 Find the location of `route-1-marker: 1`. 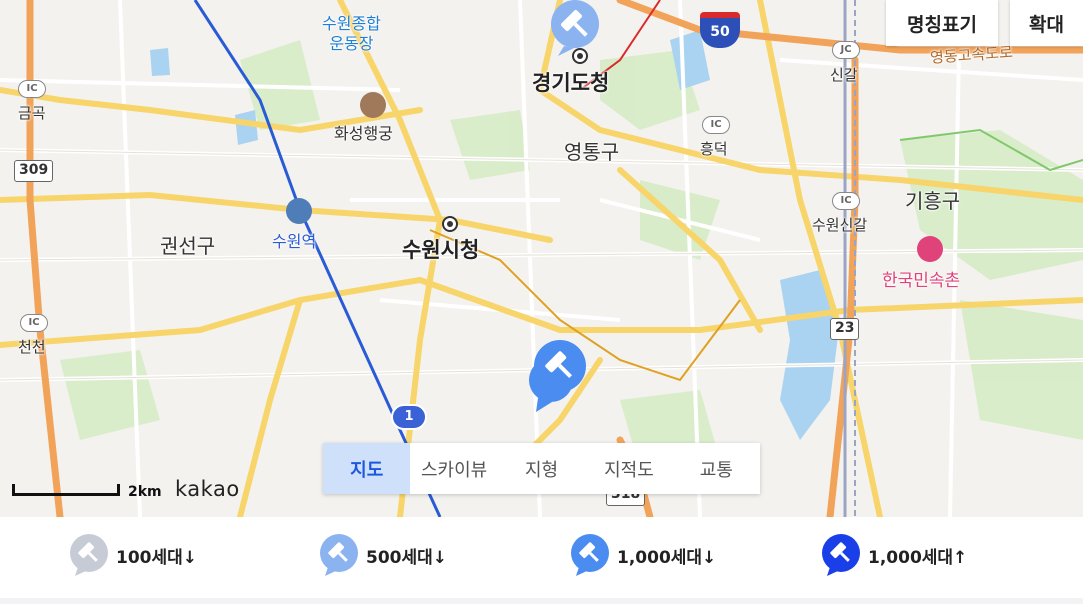

route-1-marker: 1 is located at coordinates (409, 417).